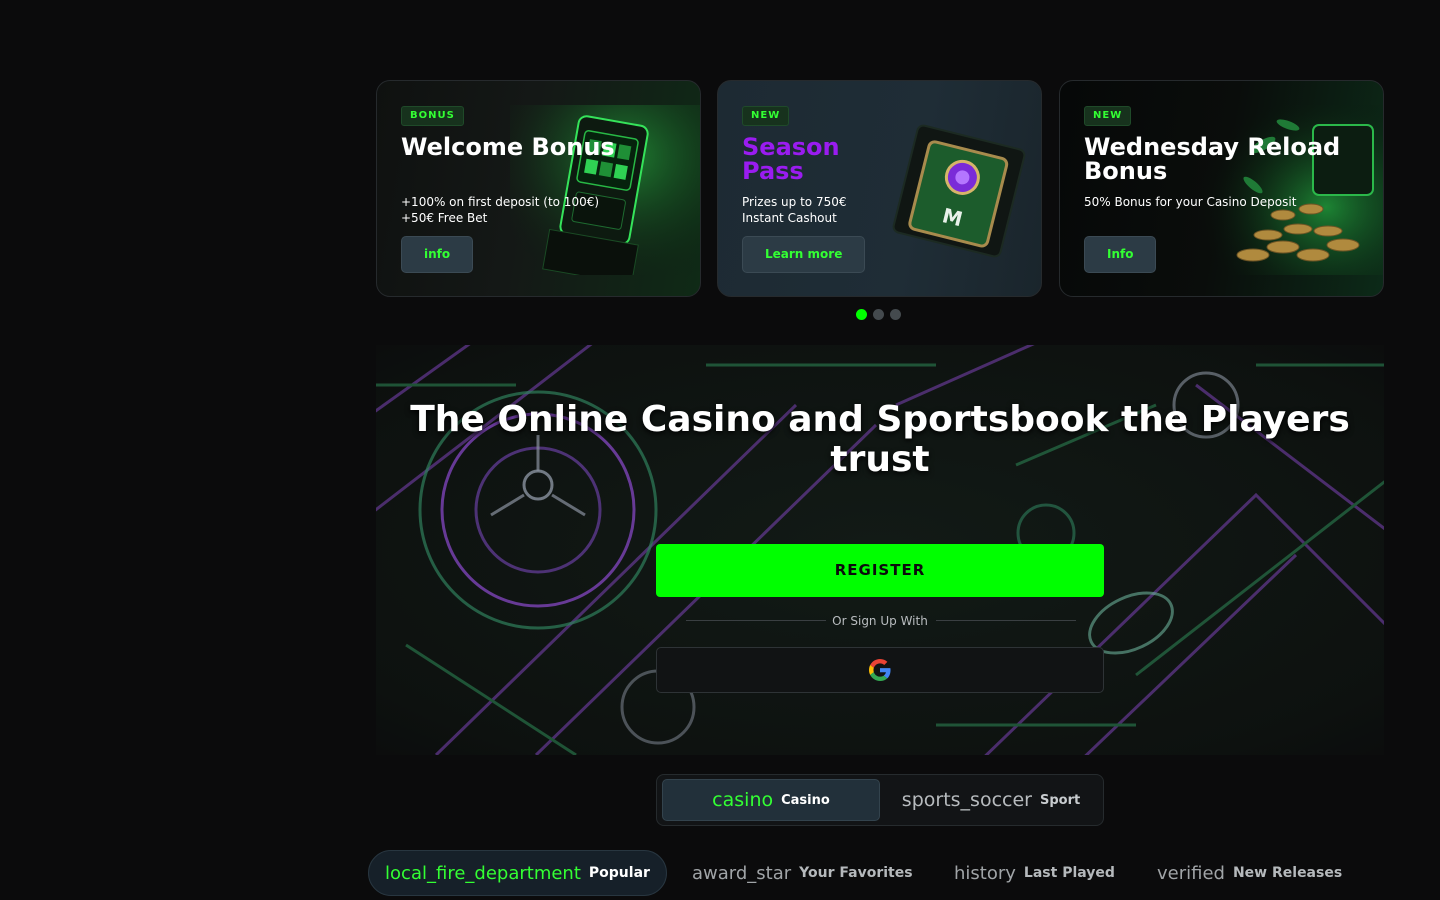  Describe the element at coordinates (789, 218) in the screenshot. I see `promo-desc-line: Instant Cashout` at that location.